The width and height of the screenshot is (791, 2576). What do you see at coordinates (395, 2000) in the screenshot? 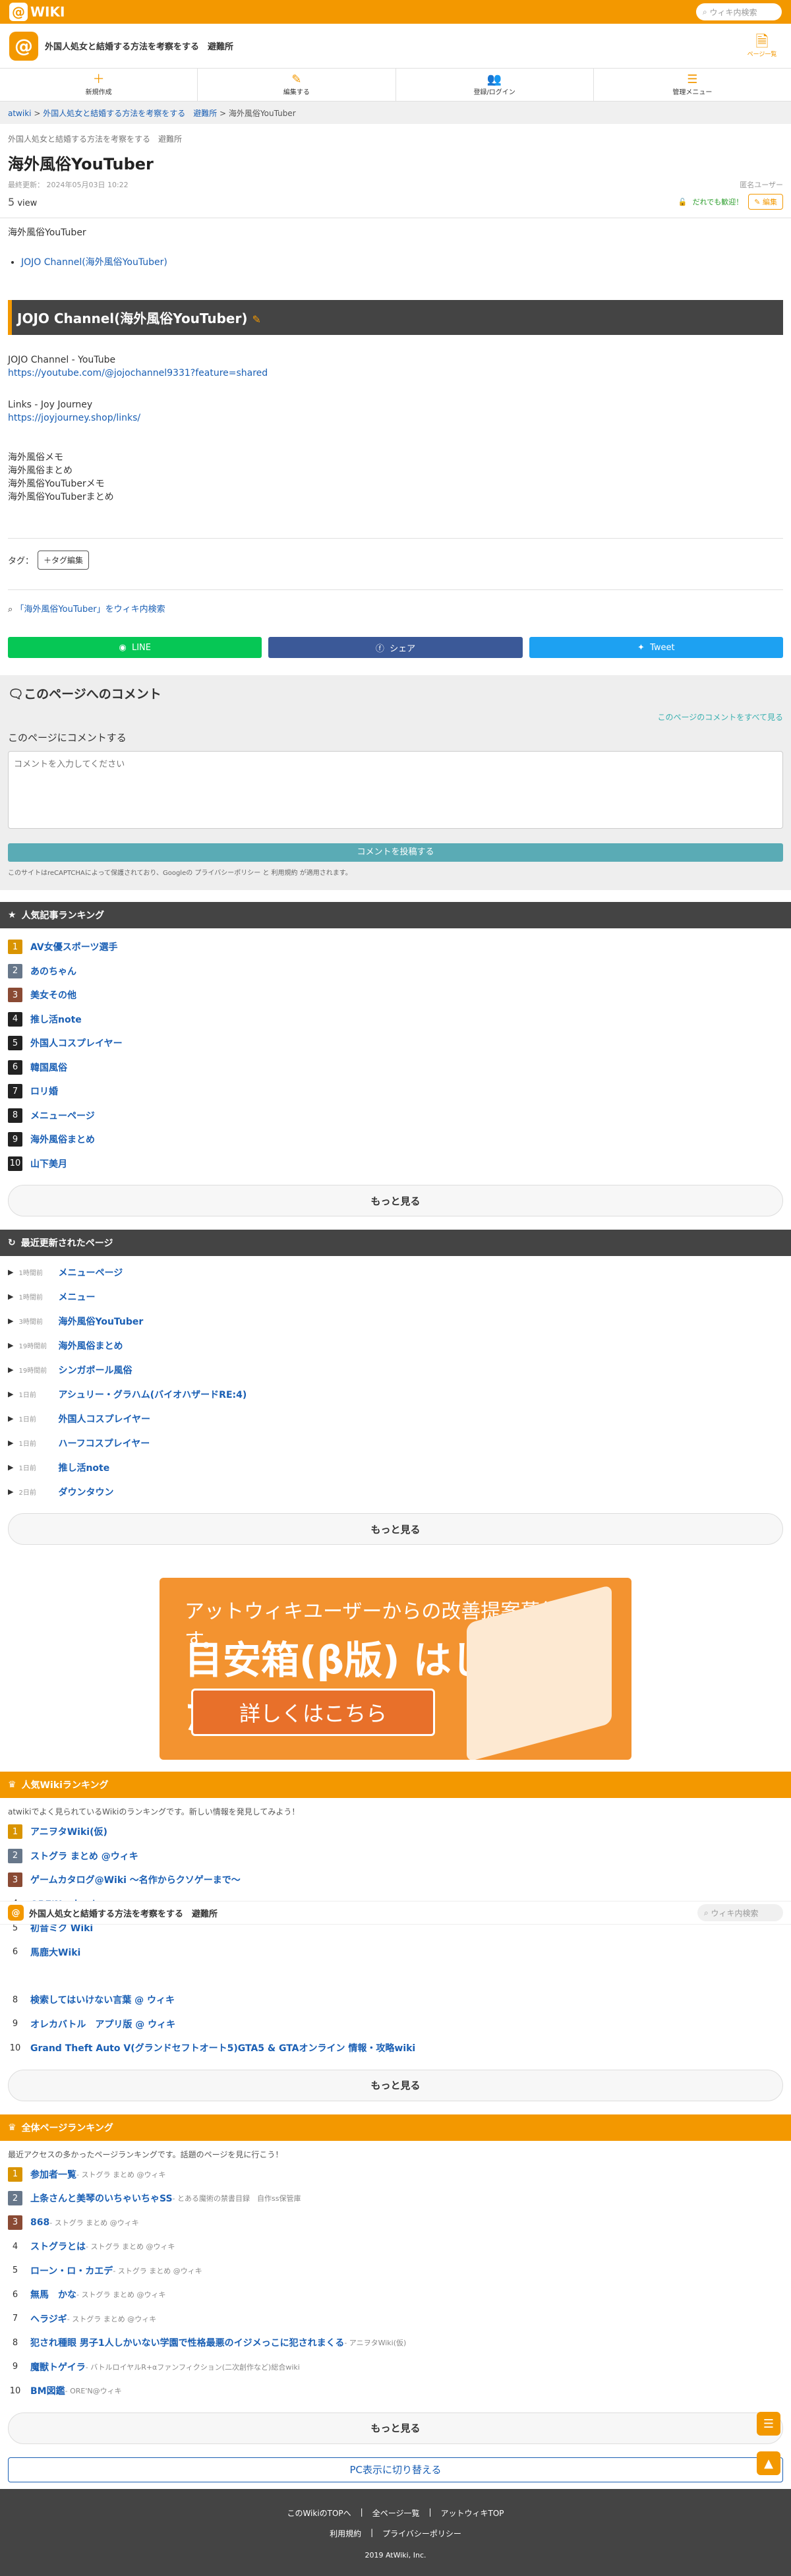
I see `list-item: 8 検索してはいけない言葉 @ ウィキ` at bounding box center [395, 2000].